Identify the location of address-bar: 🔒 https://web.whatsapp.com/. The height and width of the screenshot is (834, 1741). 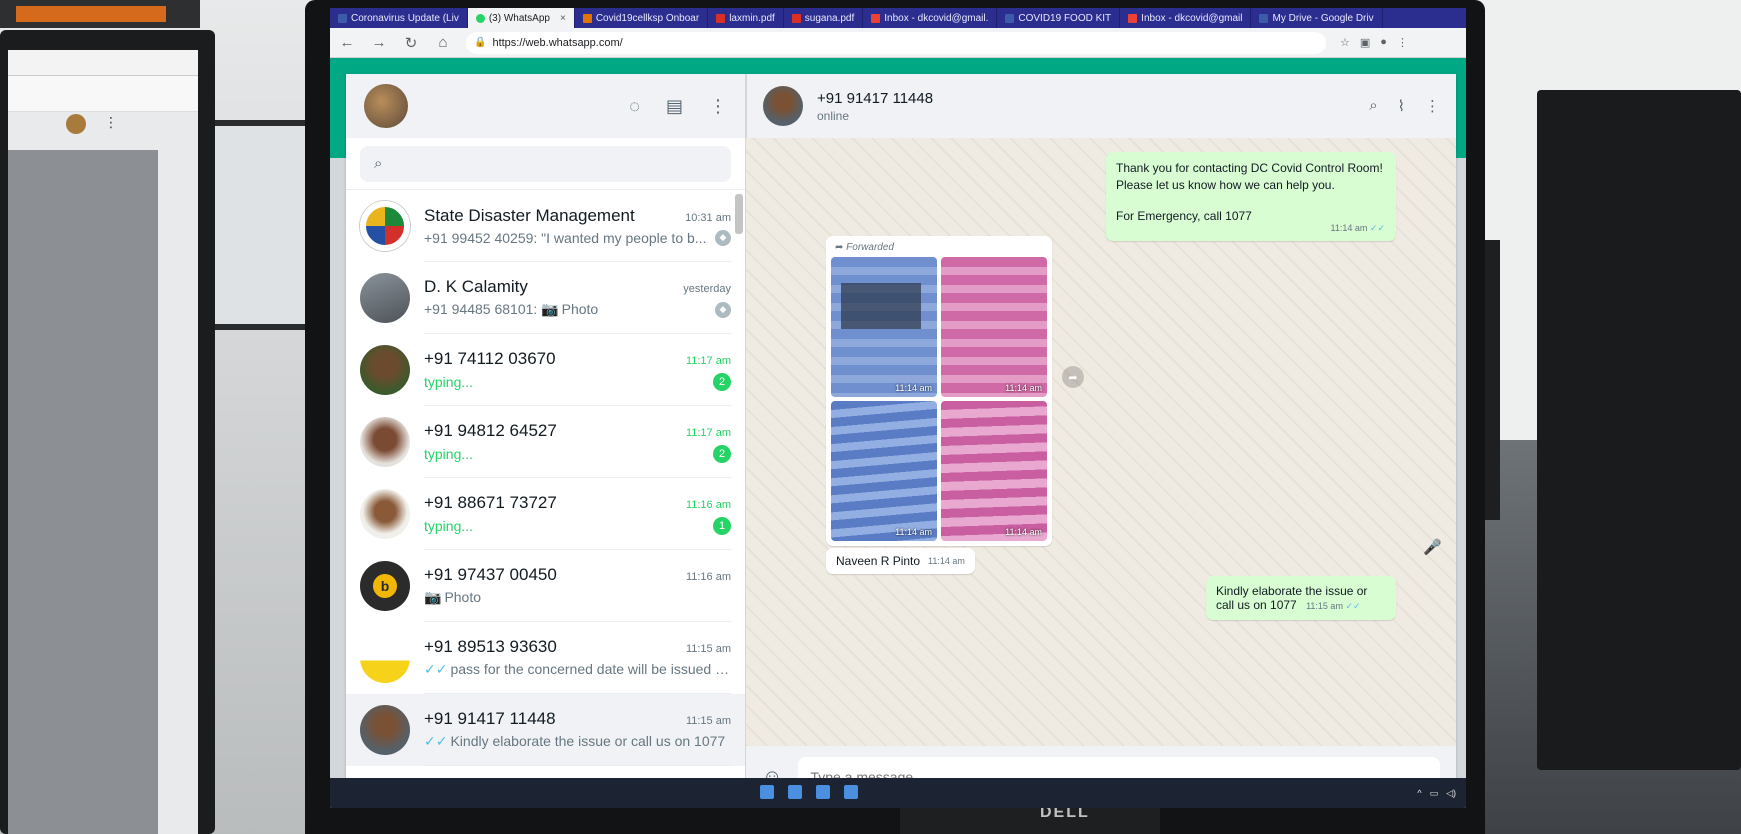
(896, 42).